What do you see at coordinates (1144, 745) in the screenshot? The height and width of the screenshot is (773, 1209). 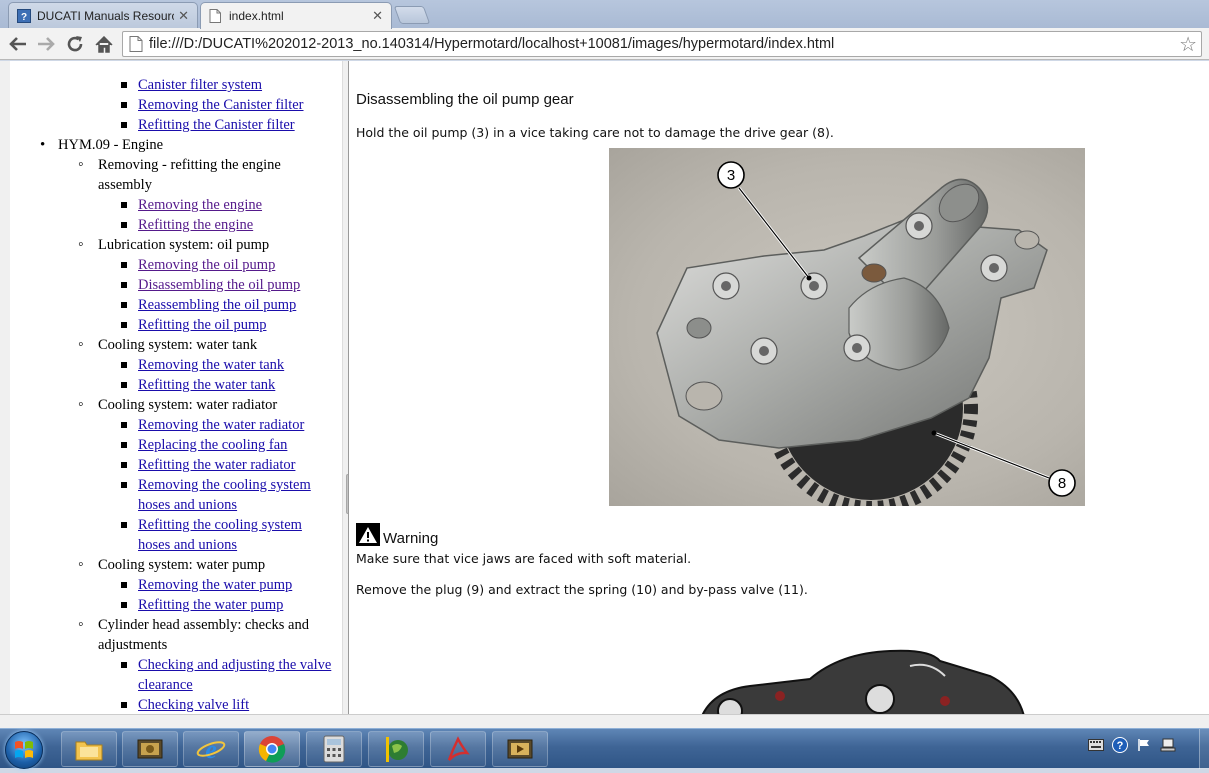 I see `flag-icon` at bounding box center [1144, 745].